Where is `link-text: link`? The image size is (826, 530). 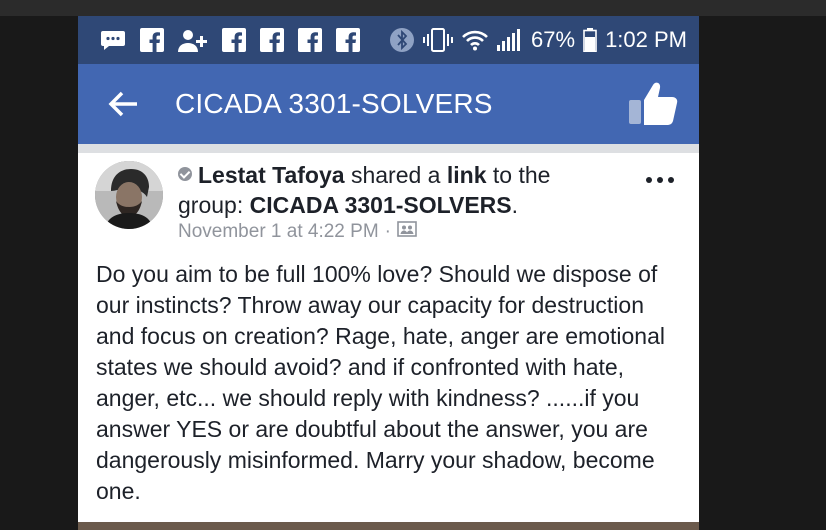
link-text: link is located at coordinates (467, 175).